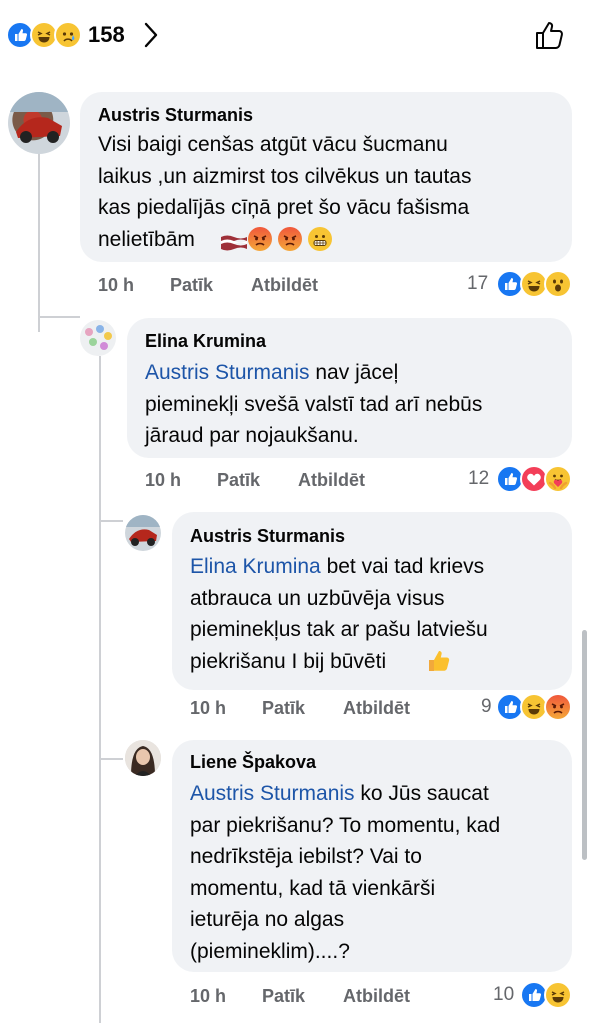 Image resolution: width=590 pixels, height=1023 pixels. I want to click on comment-reaction-count: 17, so click(477, 284).